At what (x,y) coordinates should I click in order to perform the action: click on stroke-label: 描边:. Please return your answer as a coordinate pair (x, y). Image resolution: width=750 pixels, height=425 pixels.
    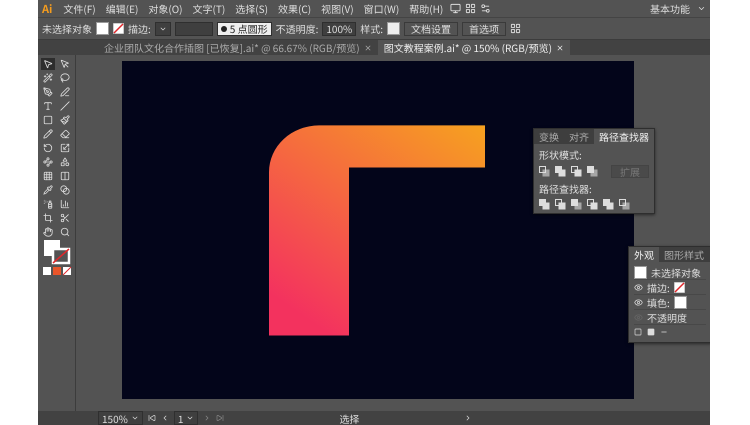
    Looking at the image, I should click on (139, 28).